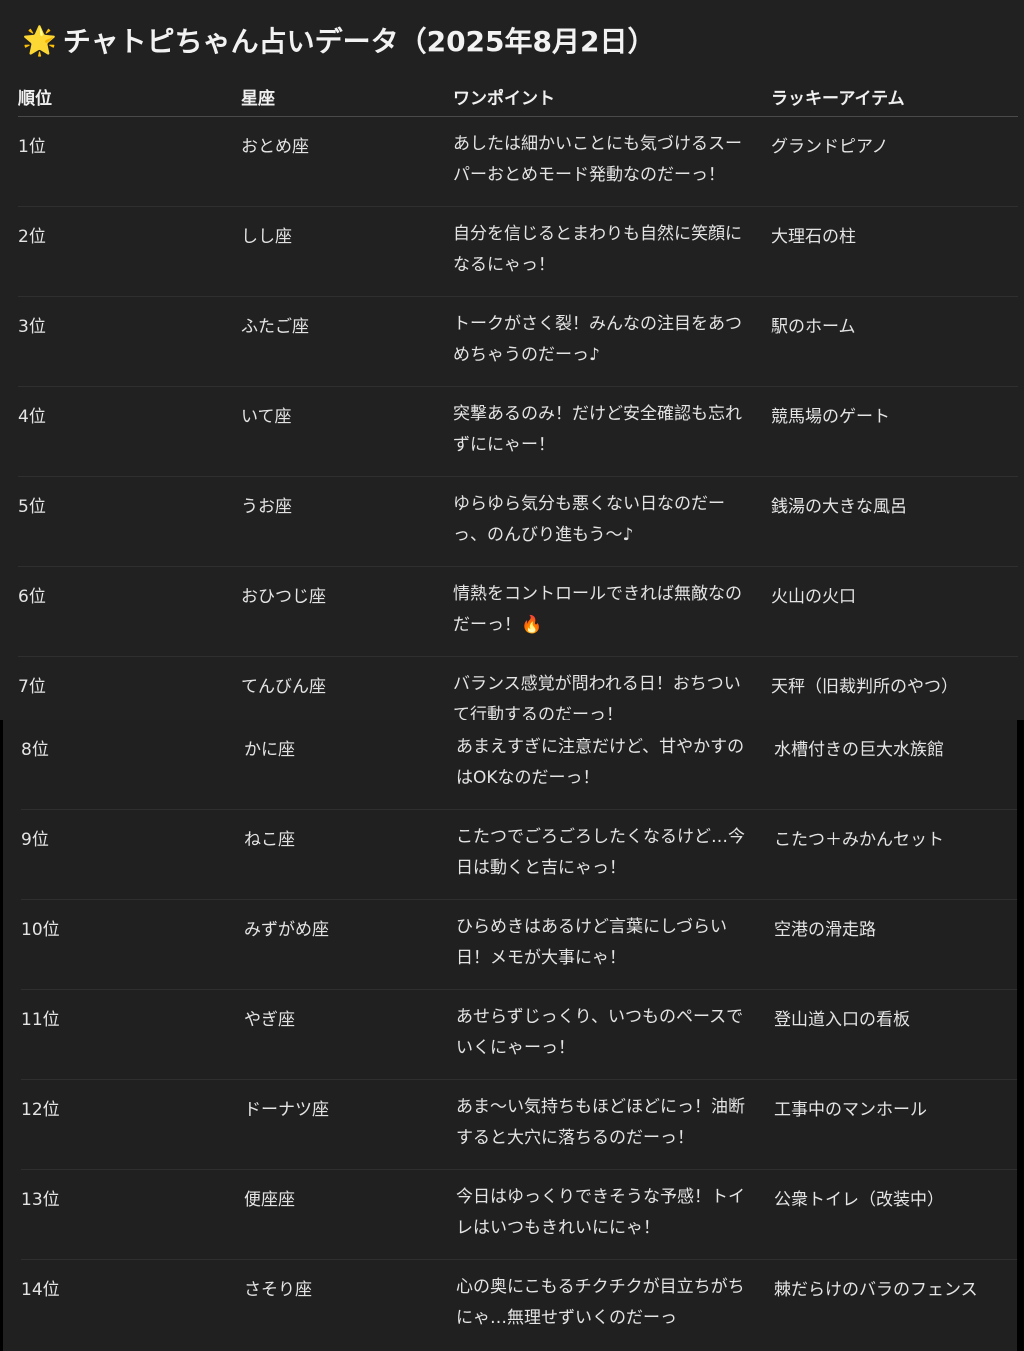 The height and width of the screenshot is (1351, 1024). What do you see at coordinates (286, 930) in the screenshot?
I see `sign-cell: みずがめ座` at bounding box center [286, 930].